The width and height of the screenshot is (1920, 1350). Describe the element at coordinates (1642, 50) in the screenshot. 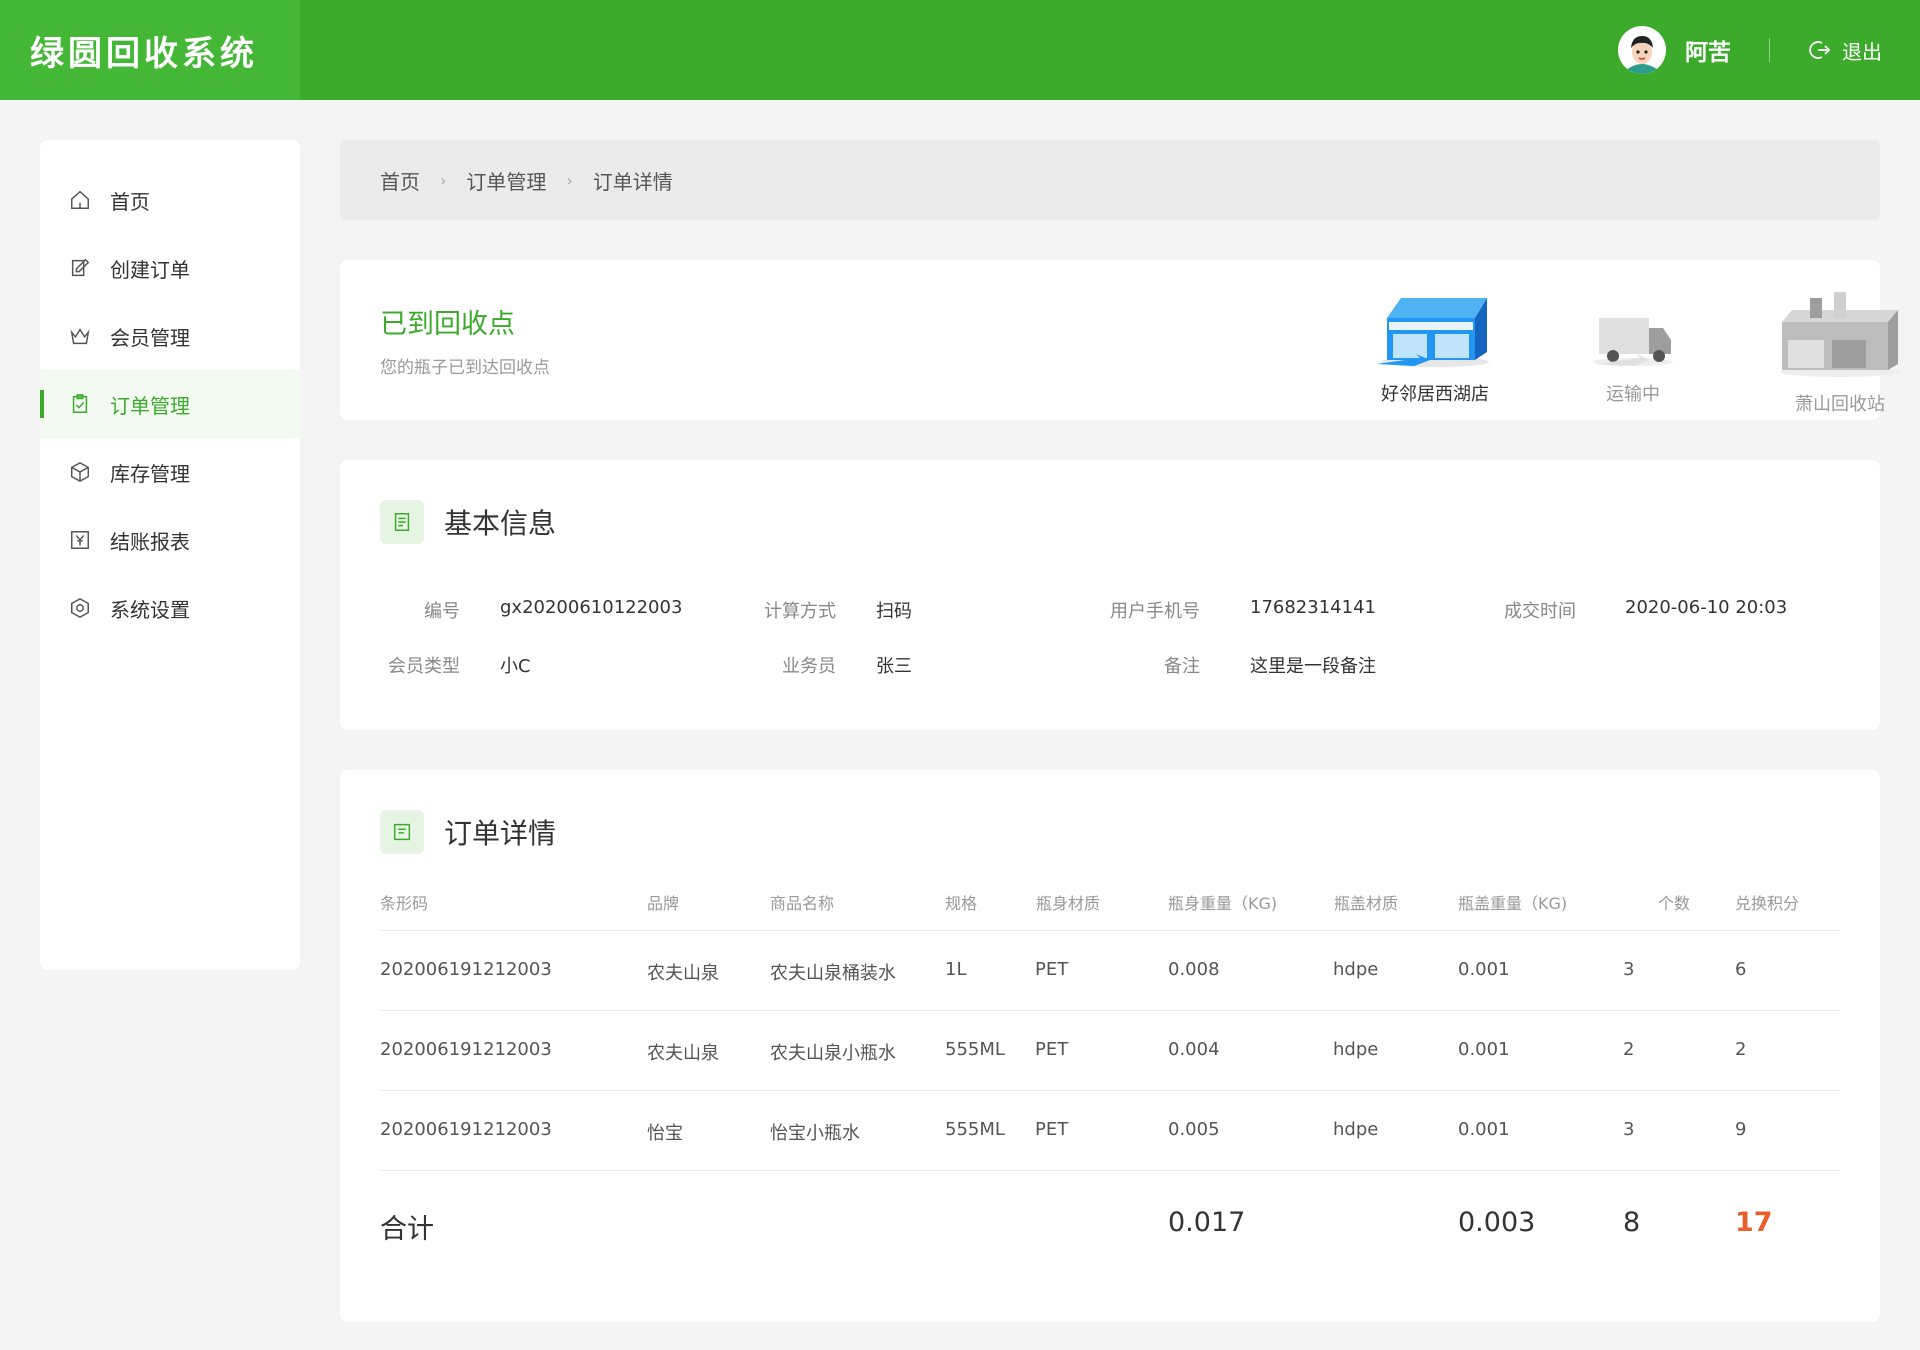

I see `avatar` at that location.